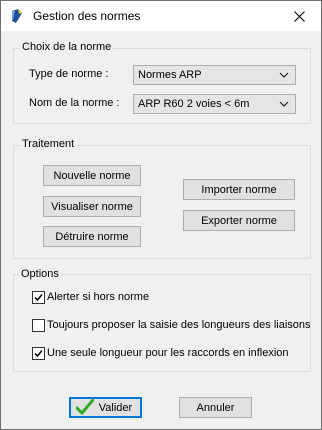  What do you see at coordinates (98, 297) in the screenshot?
I see `alert-out-of-norm-label: Alerter si hors norme` at bounding box center [98, 297].